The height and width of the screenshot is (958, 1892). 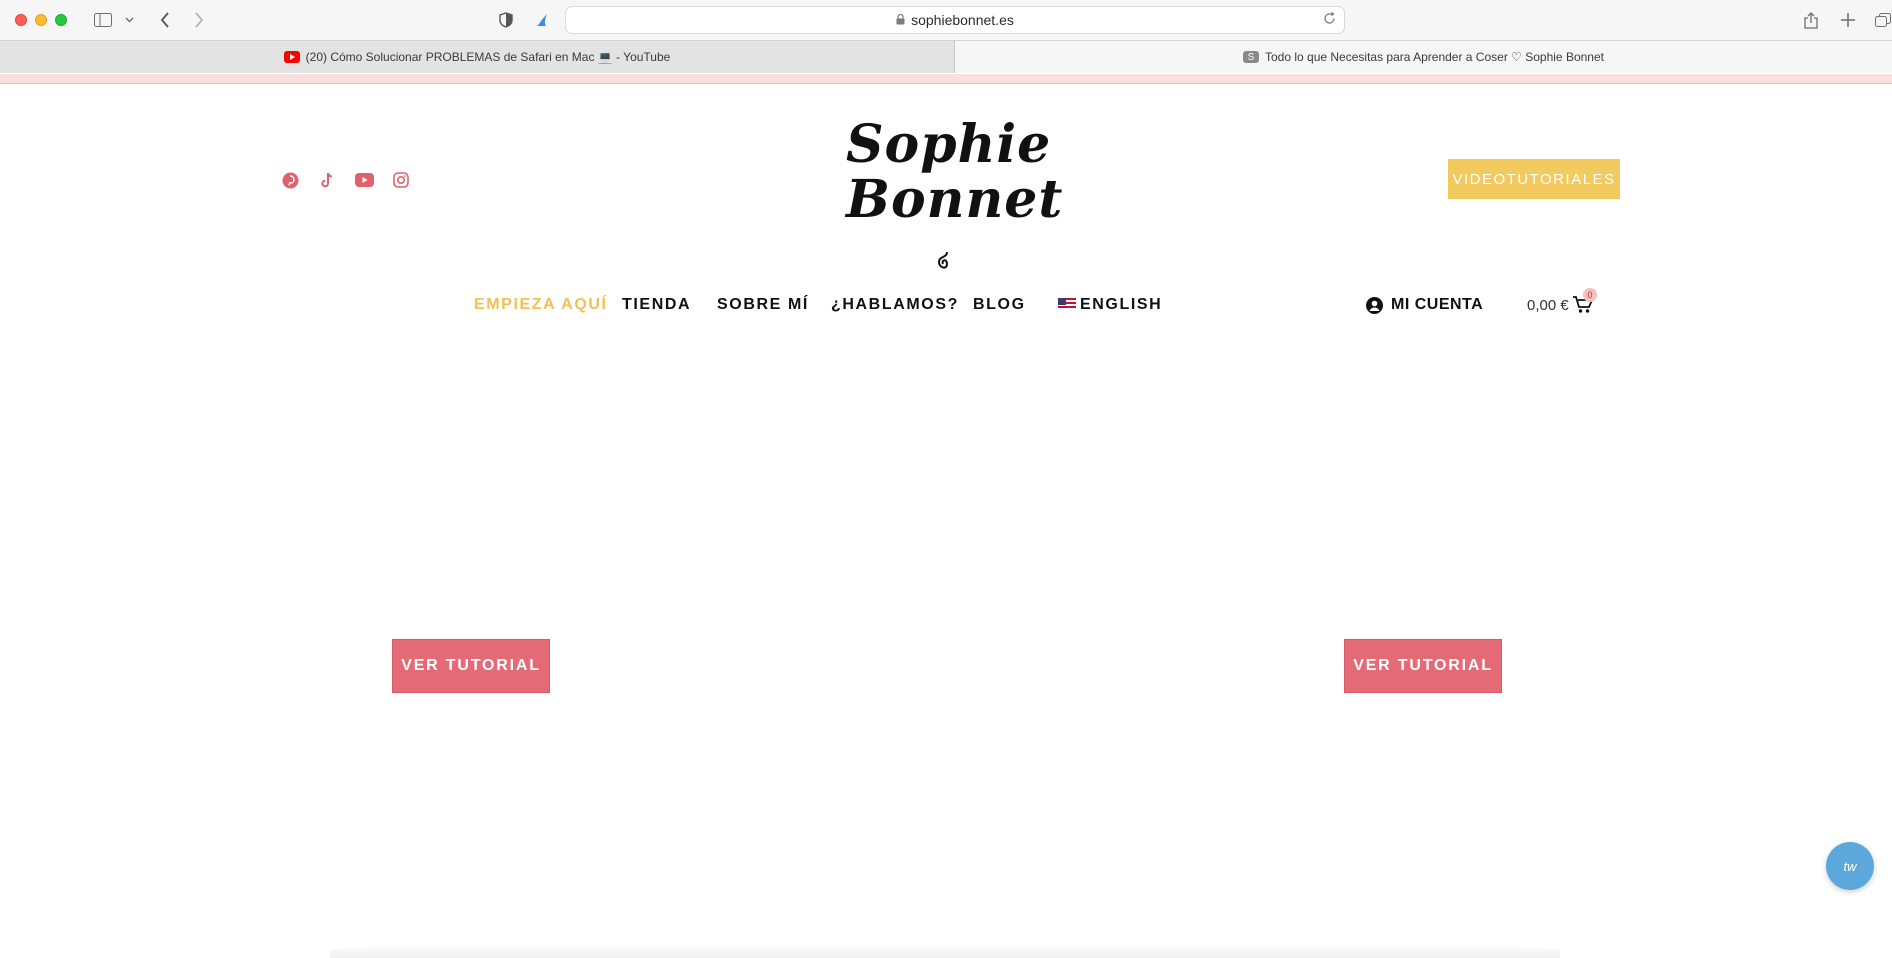 What do you see at coordinates (1067, 304) in the screenshot?
I see `us-flag-icon` at bounding box center [1067, 304].